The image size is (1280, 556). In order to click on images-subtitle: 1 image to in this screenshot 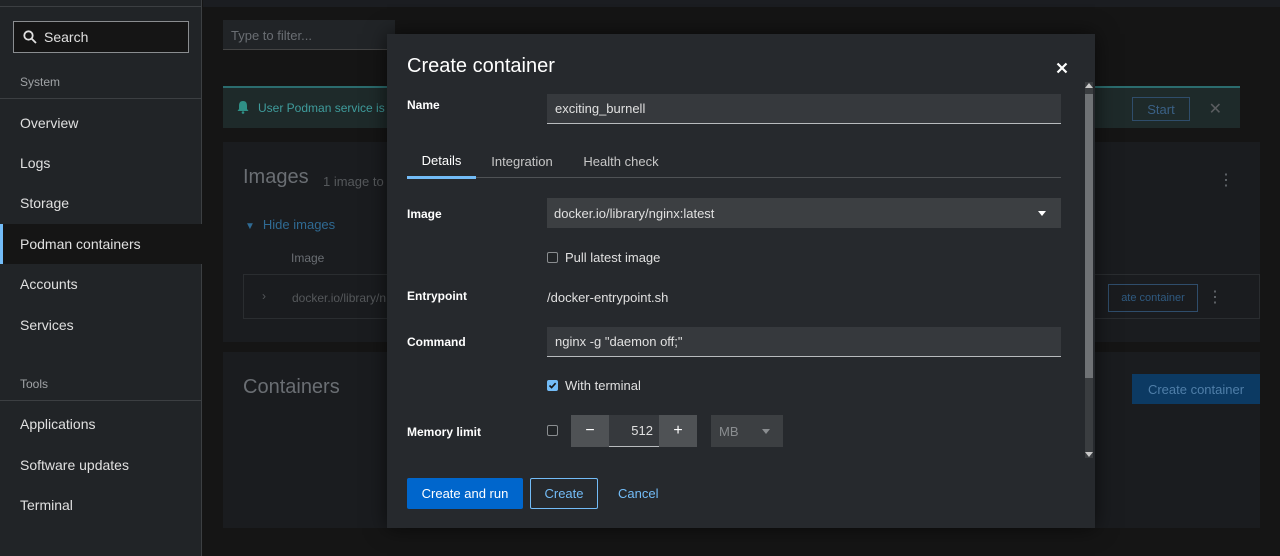, I will do `click(353, 181)`.